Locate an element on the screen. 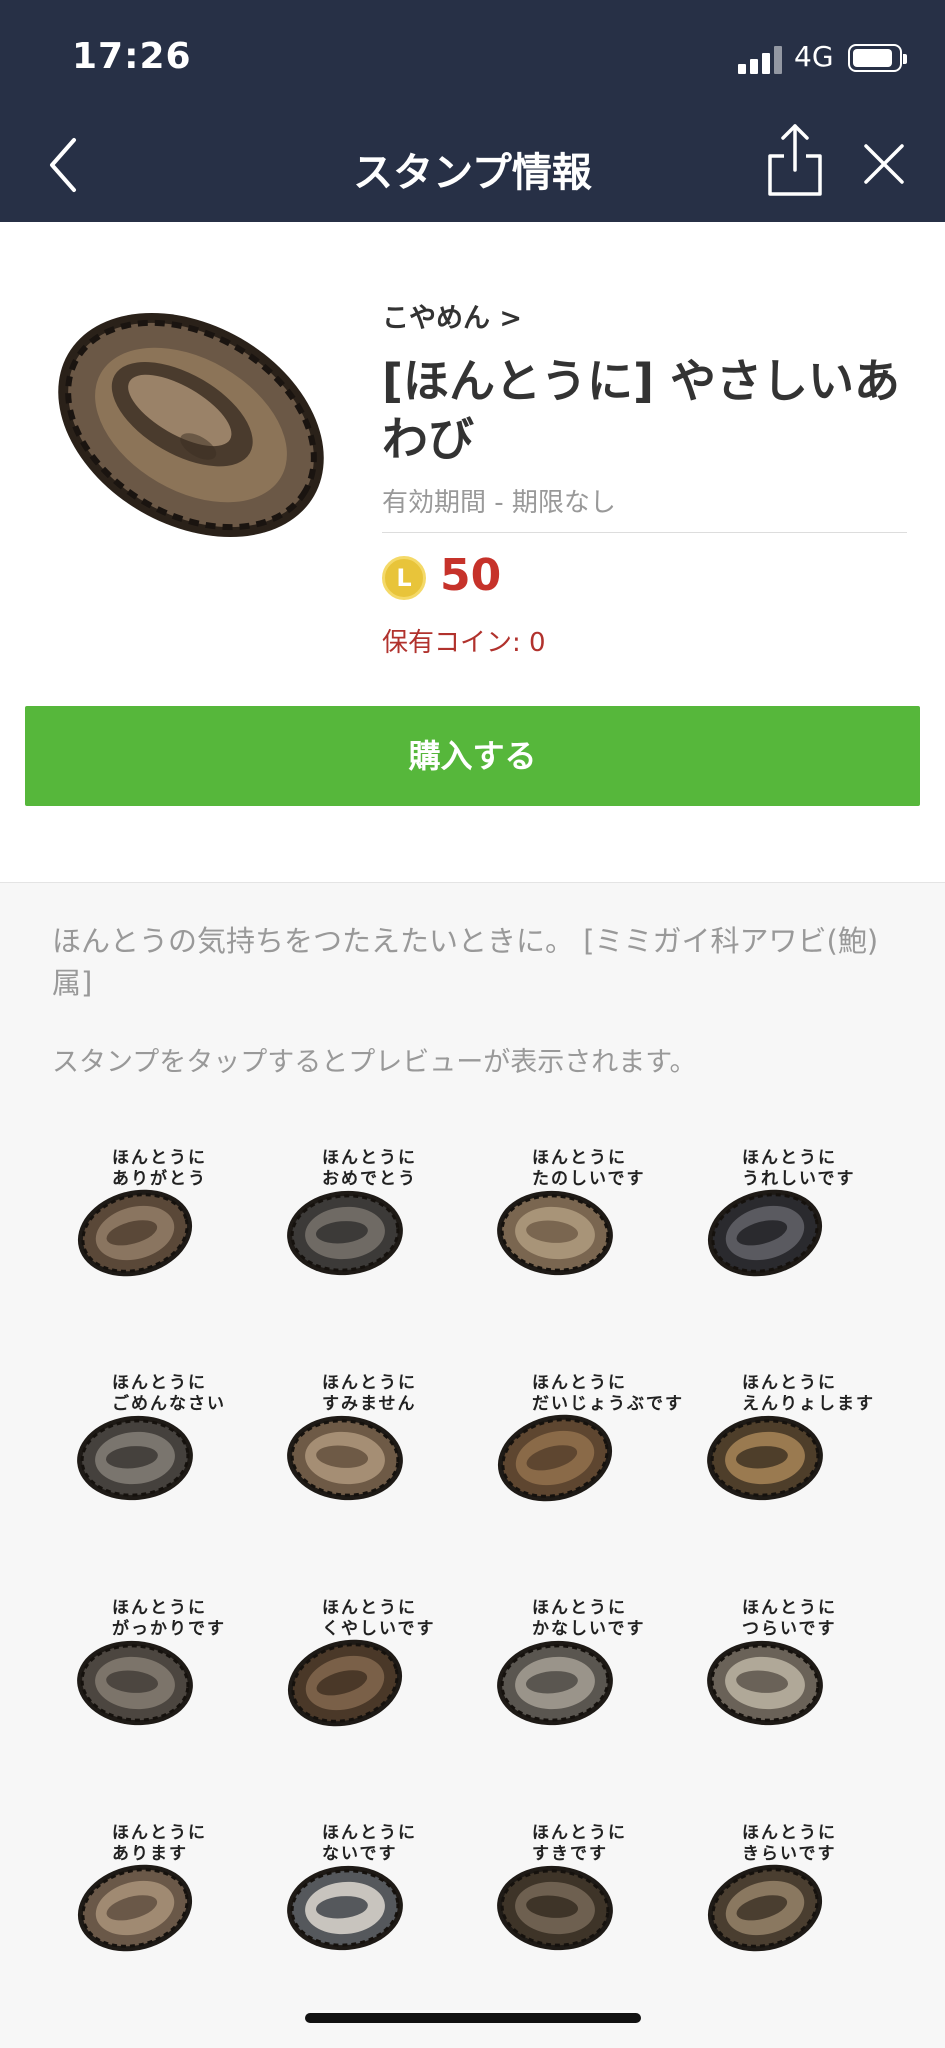  sticker-item: ほんとうに がっかりです is located at coordinates (155, 1680).